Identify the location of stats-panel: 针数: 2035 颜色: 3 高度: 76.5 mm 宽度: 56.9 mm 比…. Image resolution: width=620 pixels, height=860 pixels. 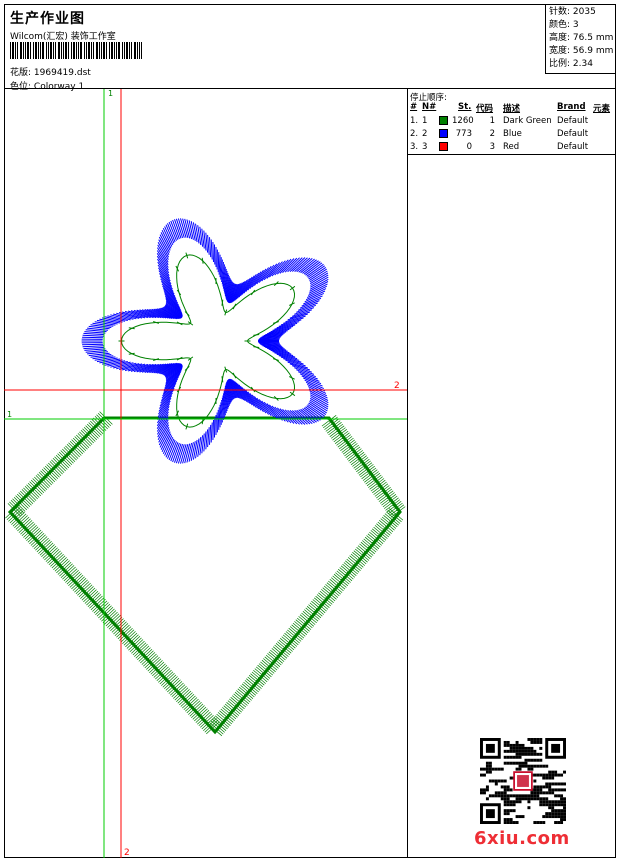
(580, 39).